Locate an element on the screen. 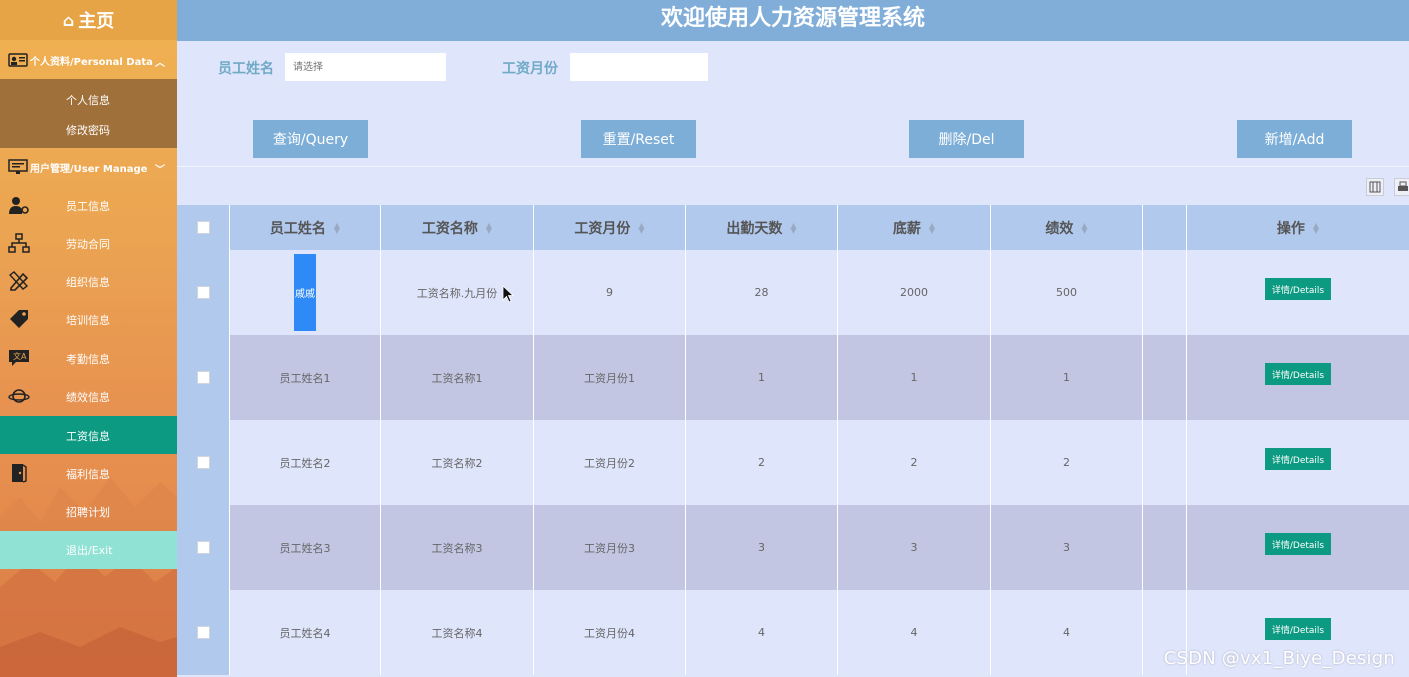 The image size is (1409, 677). column-header: 操作 ▲ ▼ is located at coordinates (1298, 227).